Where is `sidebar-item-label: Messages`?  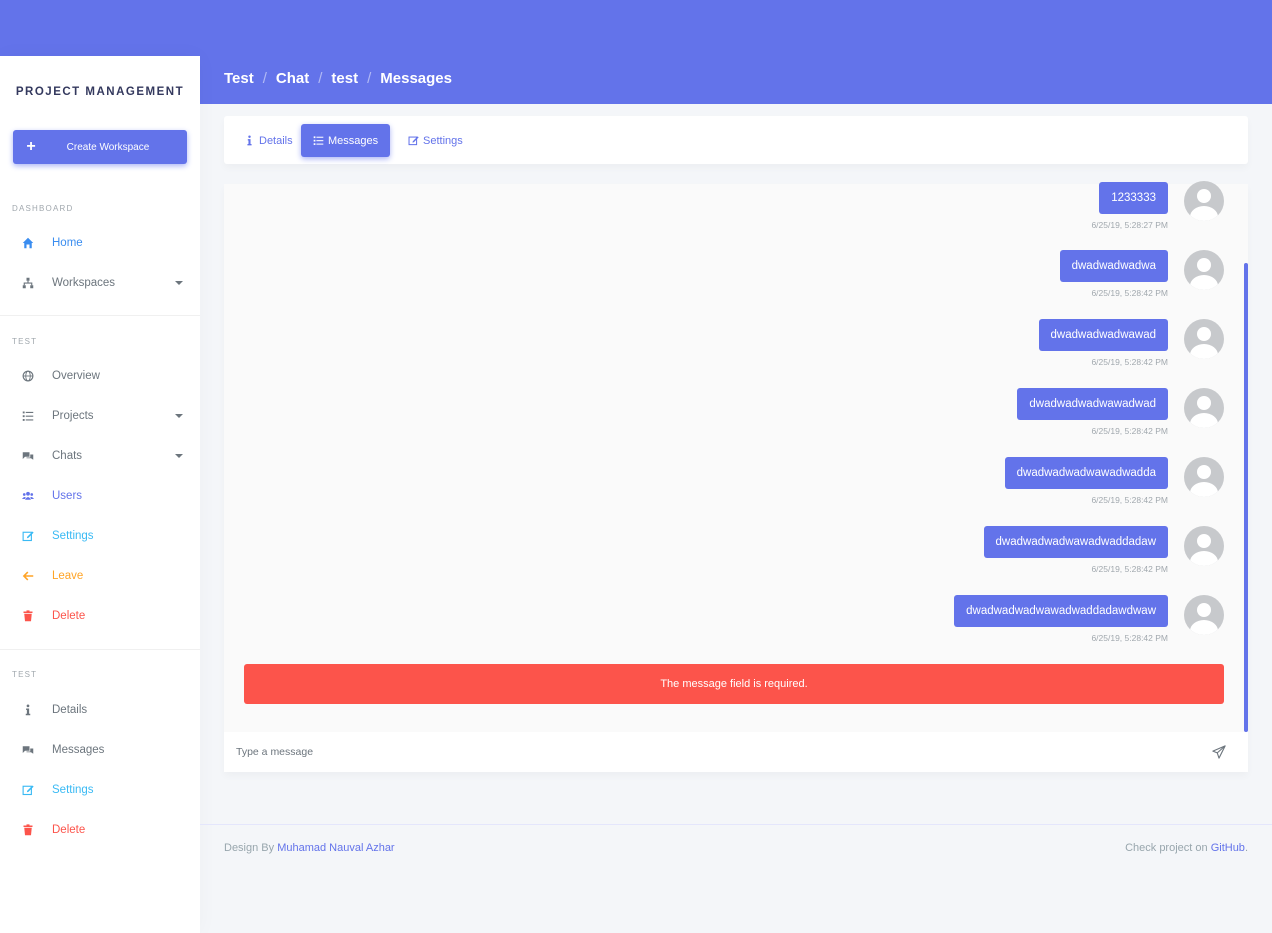 sidebar-item-label: Messages is located at coordinates (78, 750).